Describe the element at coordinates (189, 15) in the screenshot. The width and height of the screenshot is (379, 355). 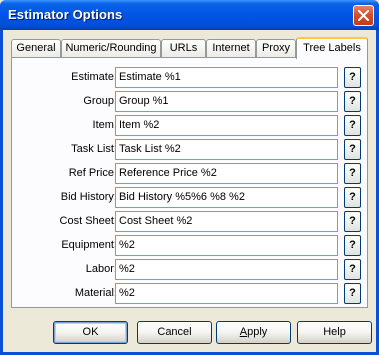
I see `title-bar: Estimator Options` at that location.